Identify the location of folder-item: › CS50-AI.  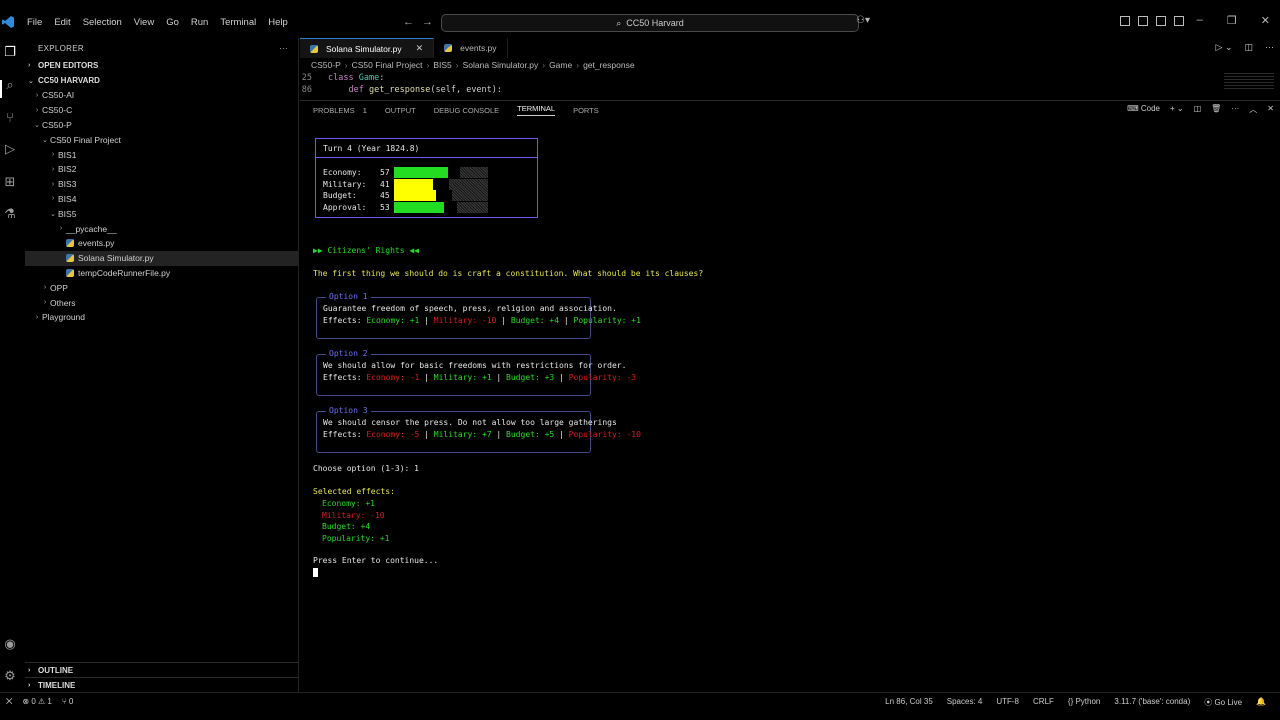
(161, 95).